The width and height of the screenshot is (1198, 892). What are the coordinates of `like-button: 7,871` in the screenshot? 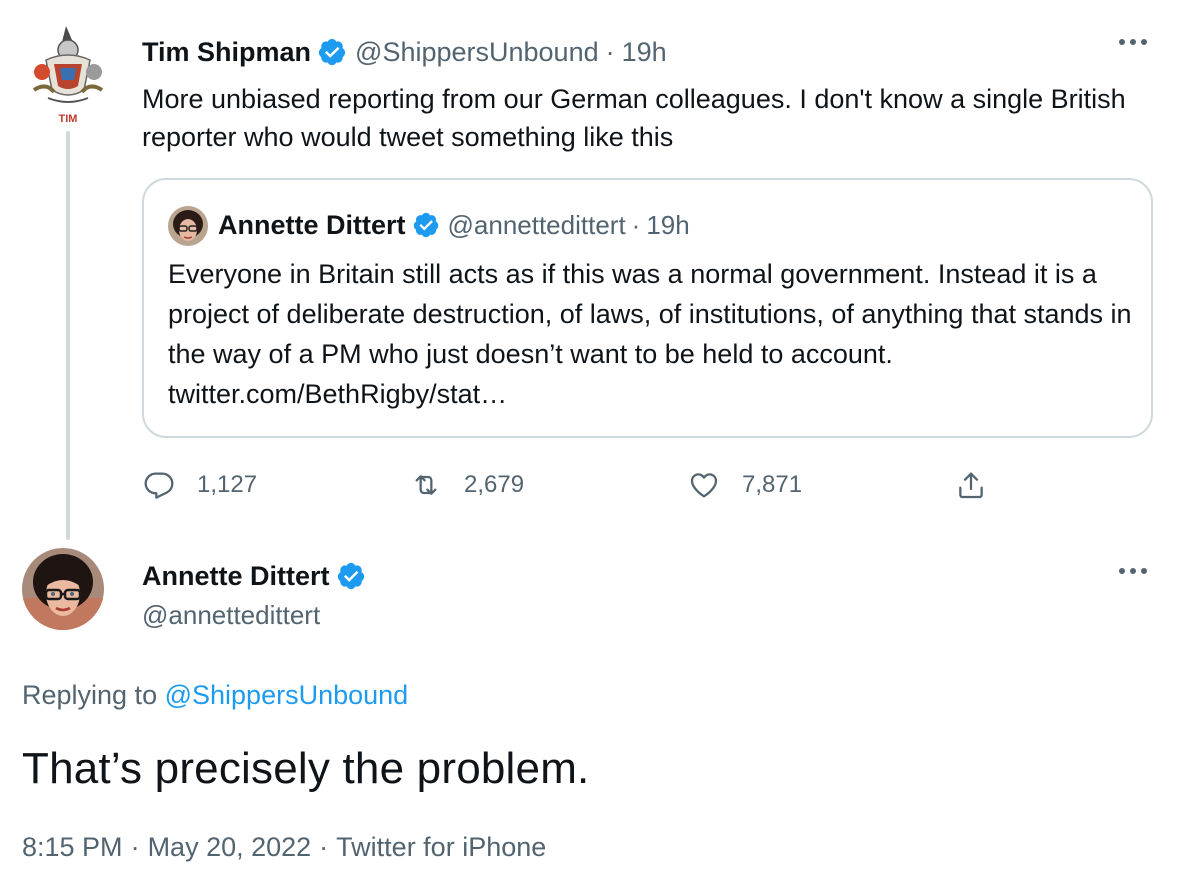 It's located at (745, 485).